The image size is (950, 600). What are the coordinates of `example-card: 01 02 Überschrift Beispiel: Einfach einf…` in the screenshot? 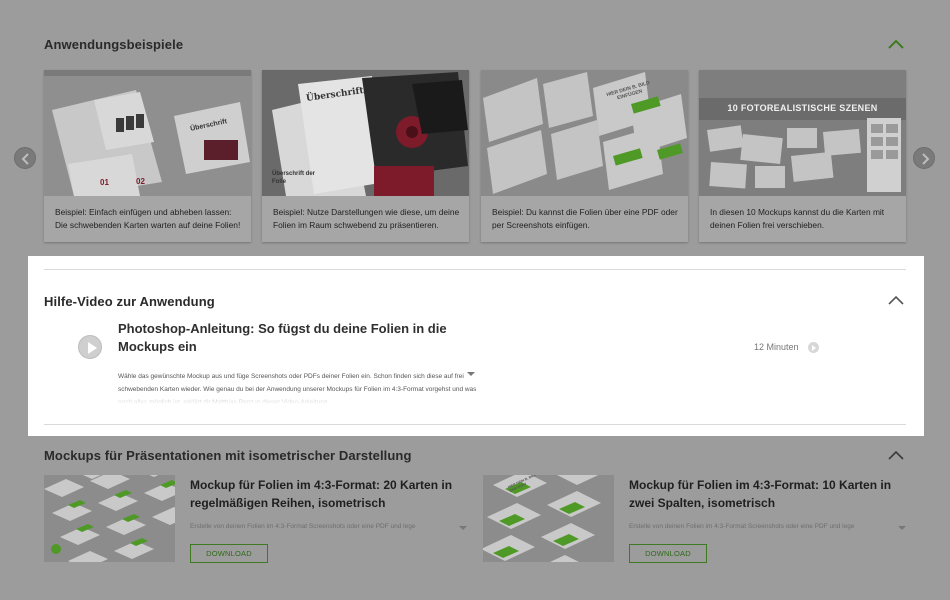 It's located at (147, 156).